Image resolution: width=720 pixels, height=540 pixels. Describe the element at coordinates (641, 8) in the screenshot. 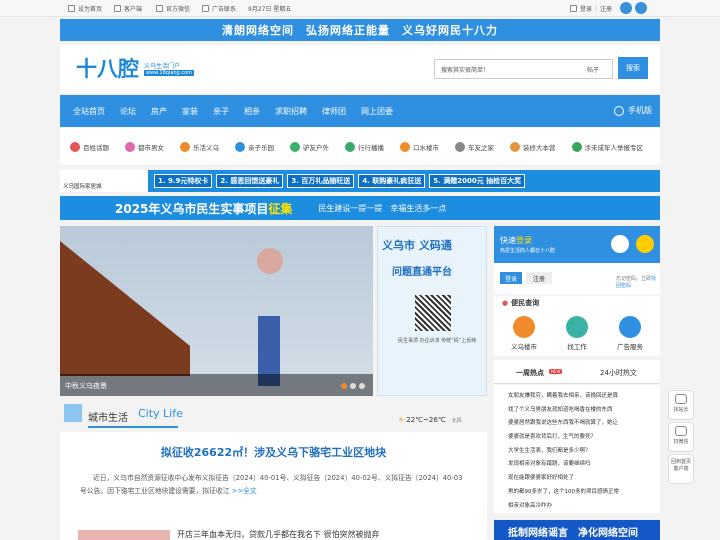

I see `weibo-login-icon` at that location.